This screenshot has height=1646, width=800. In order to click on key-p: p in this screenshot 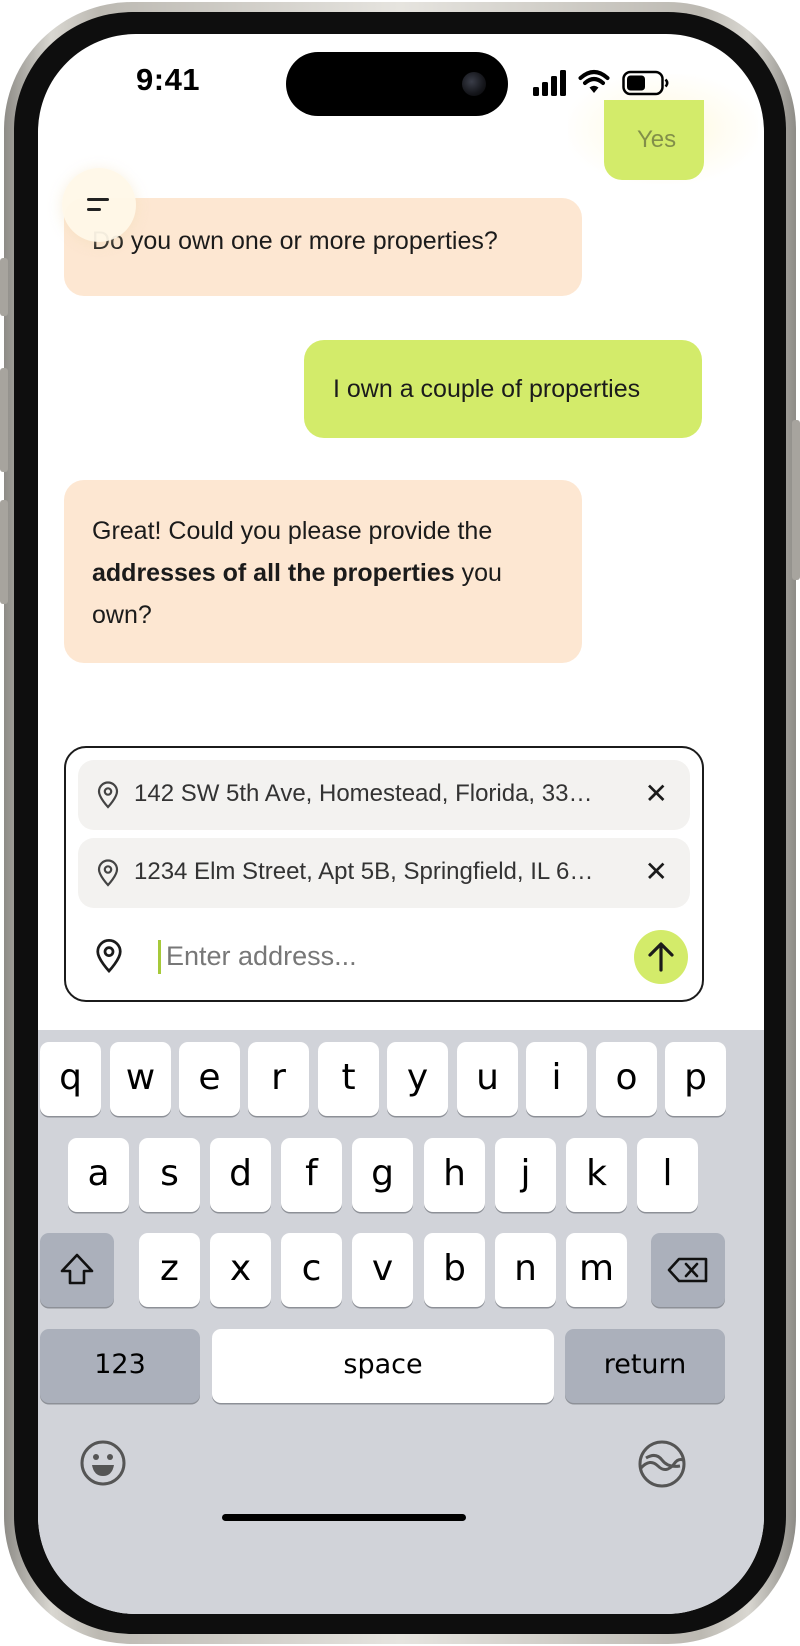, I will do `click(695, 1079)`.